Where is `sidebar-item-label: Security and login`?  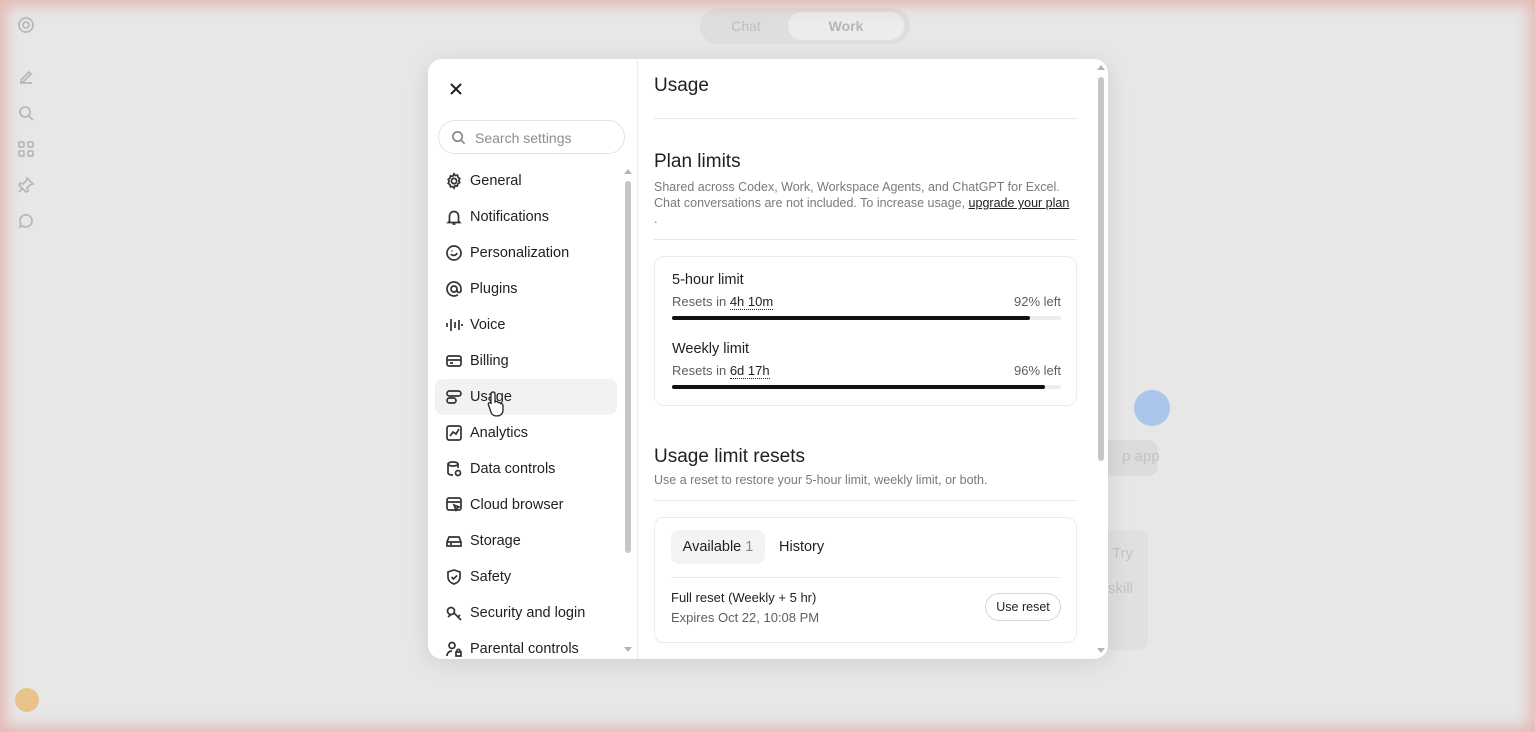
sidebar-item-label: Security and login is located at coordinates (528, 613).